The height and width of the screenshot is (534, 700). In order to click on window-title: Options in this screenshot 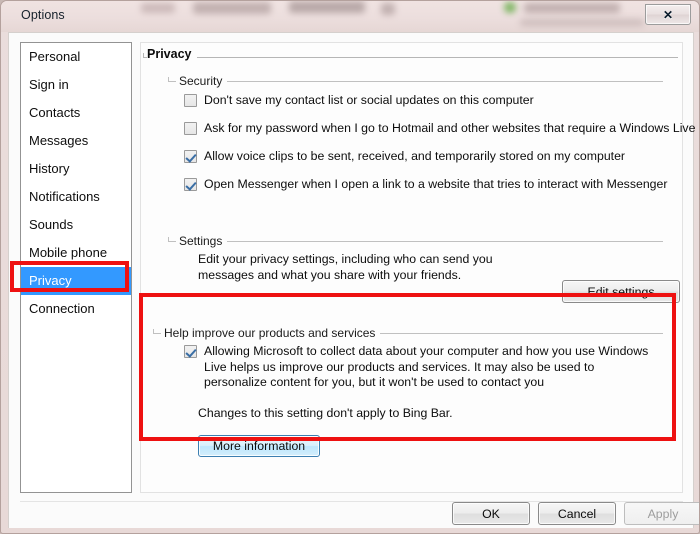, I will do `click(43, 15)`.